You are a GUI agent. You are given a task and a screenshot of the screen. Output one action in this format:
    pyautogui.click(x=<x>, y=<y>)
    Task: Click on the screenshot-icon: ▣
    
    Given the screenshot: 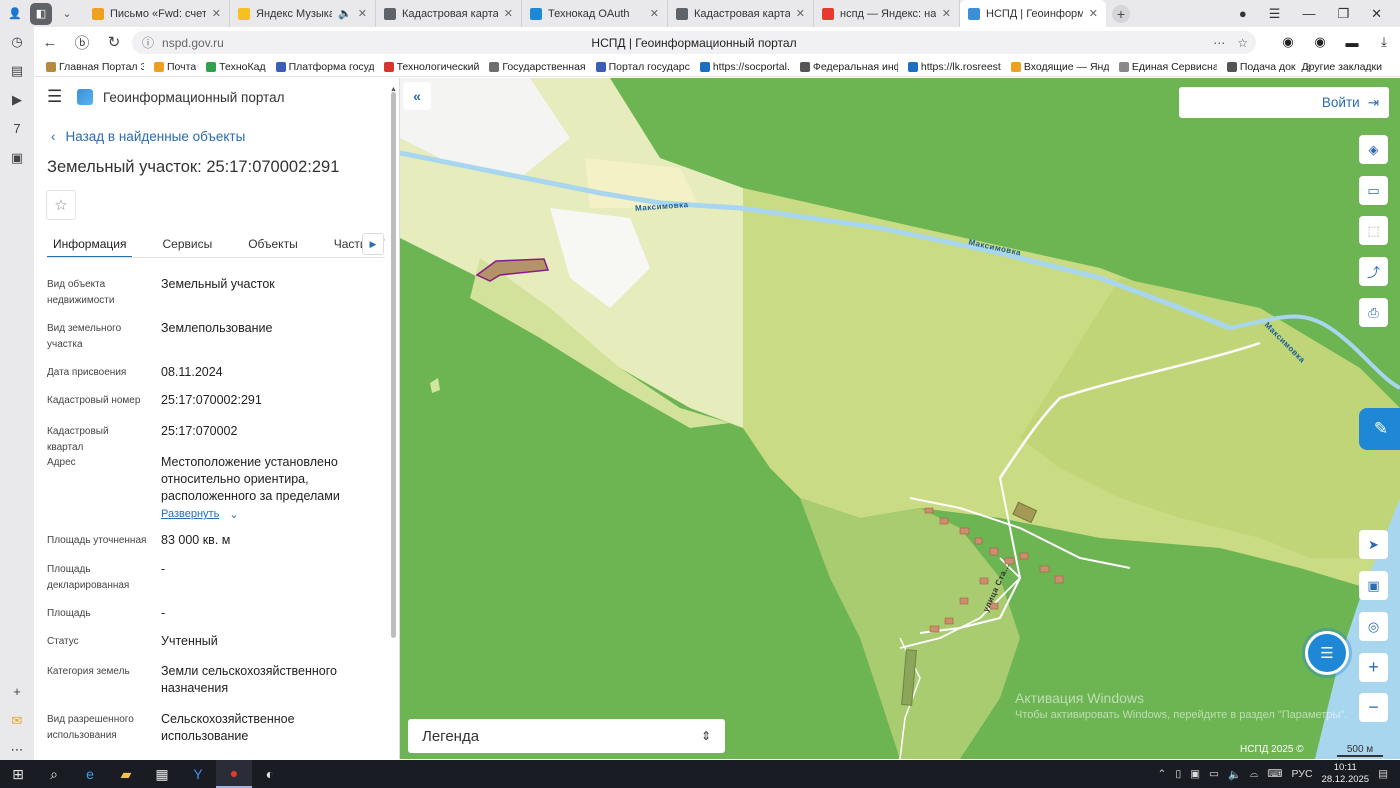 What is the action you would take?
    pyautogui.click(x=17, y=157)
    